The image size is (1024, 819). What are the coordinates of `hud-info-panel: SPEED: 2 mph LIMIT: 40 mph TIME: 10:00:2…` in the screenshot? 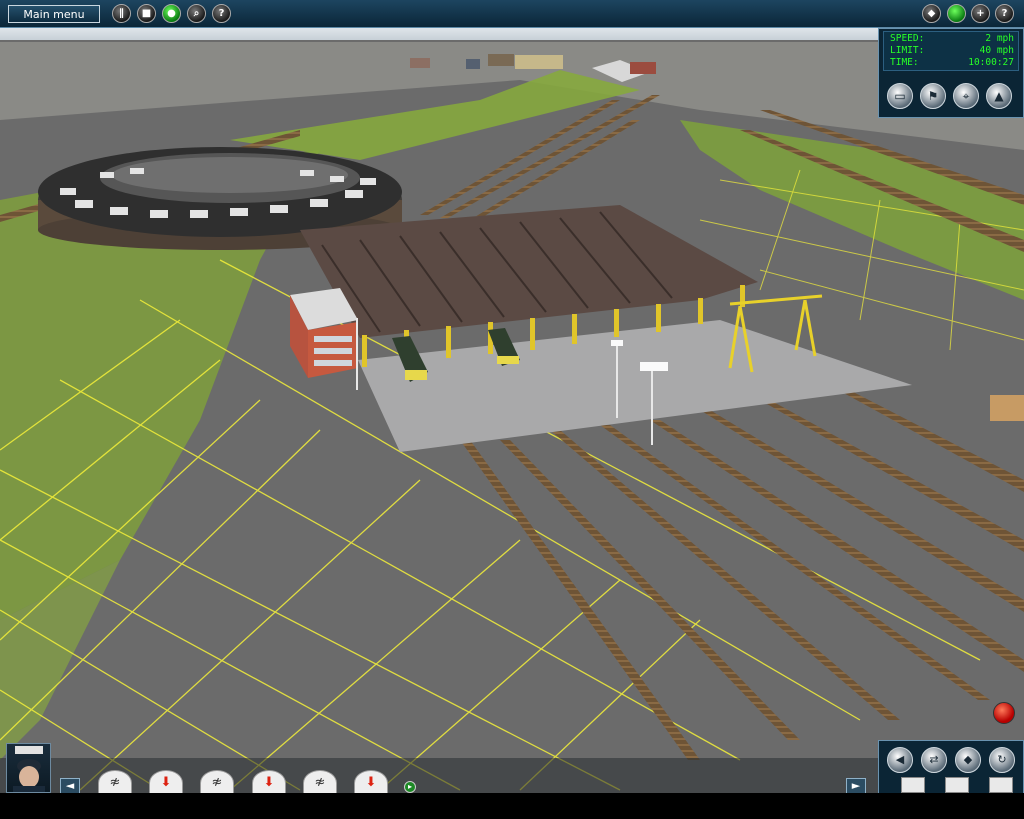 It's located at (951, 51).